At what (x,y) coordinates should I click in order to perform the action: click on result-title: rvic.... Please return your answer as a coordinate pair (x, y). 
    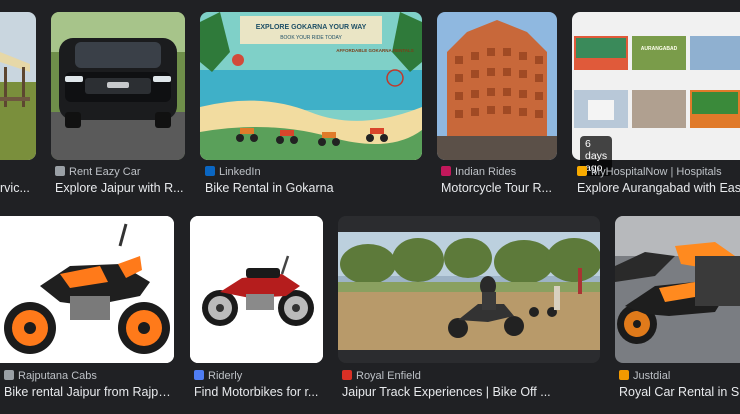
    Looking at the image, I should click on (18, 188).